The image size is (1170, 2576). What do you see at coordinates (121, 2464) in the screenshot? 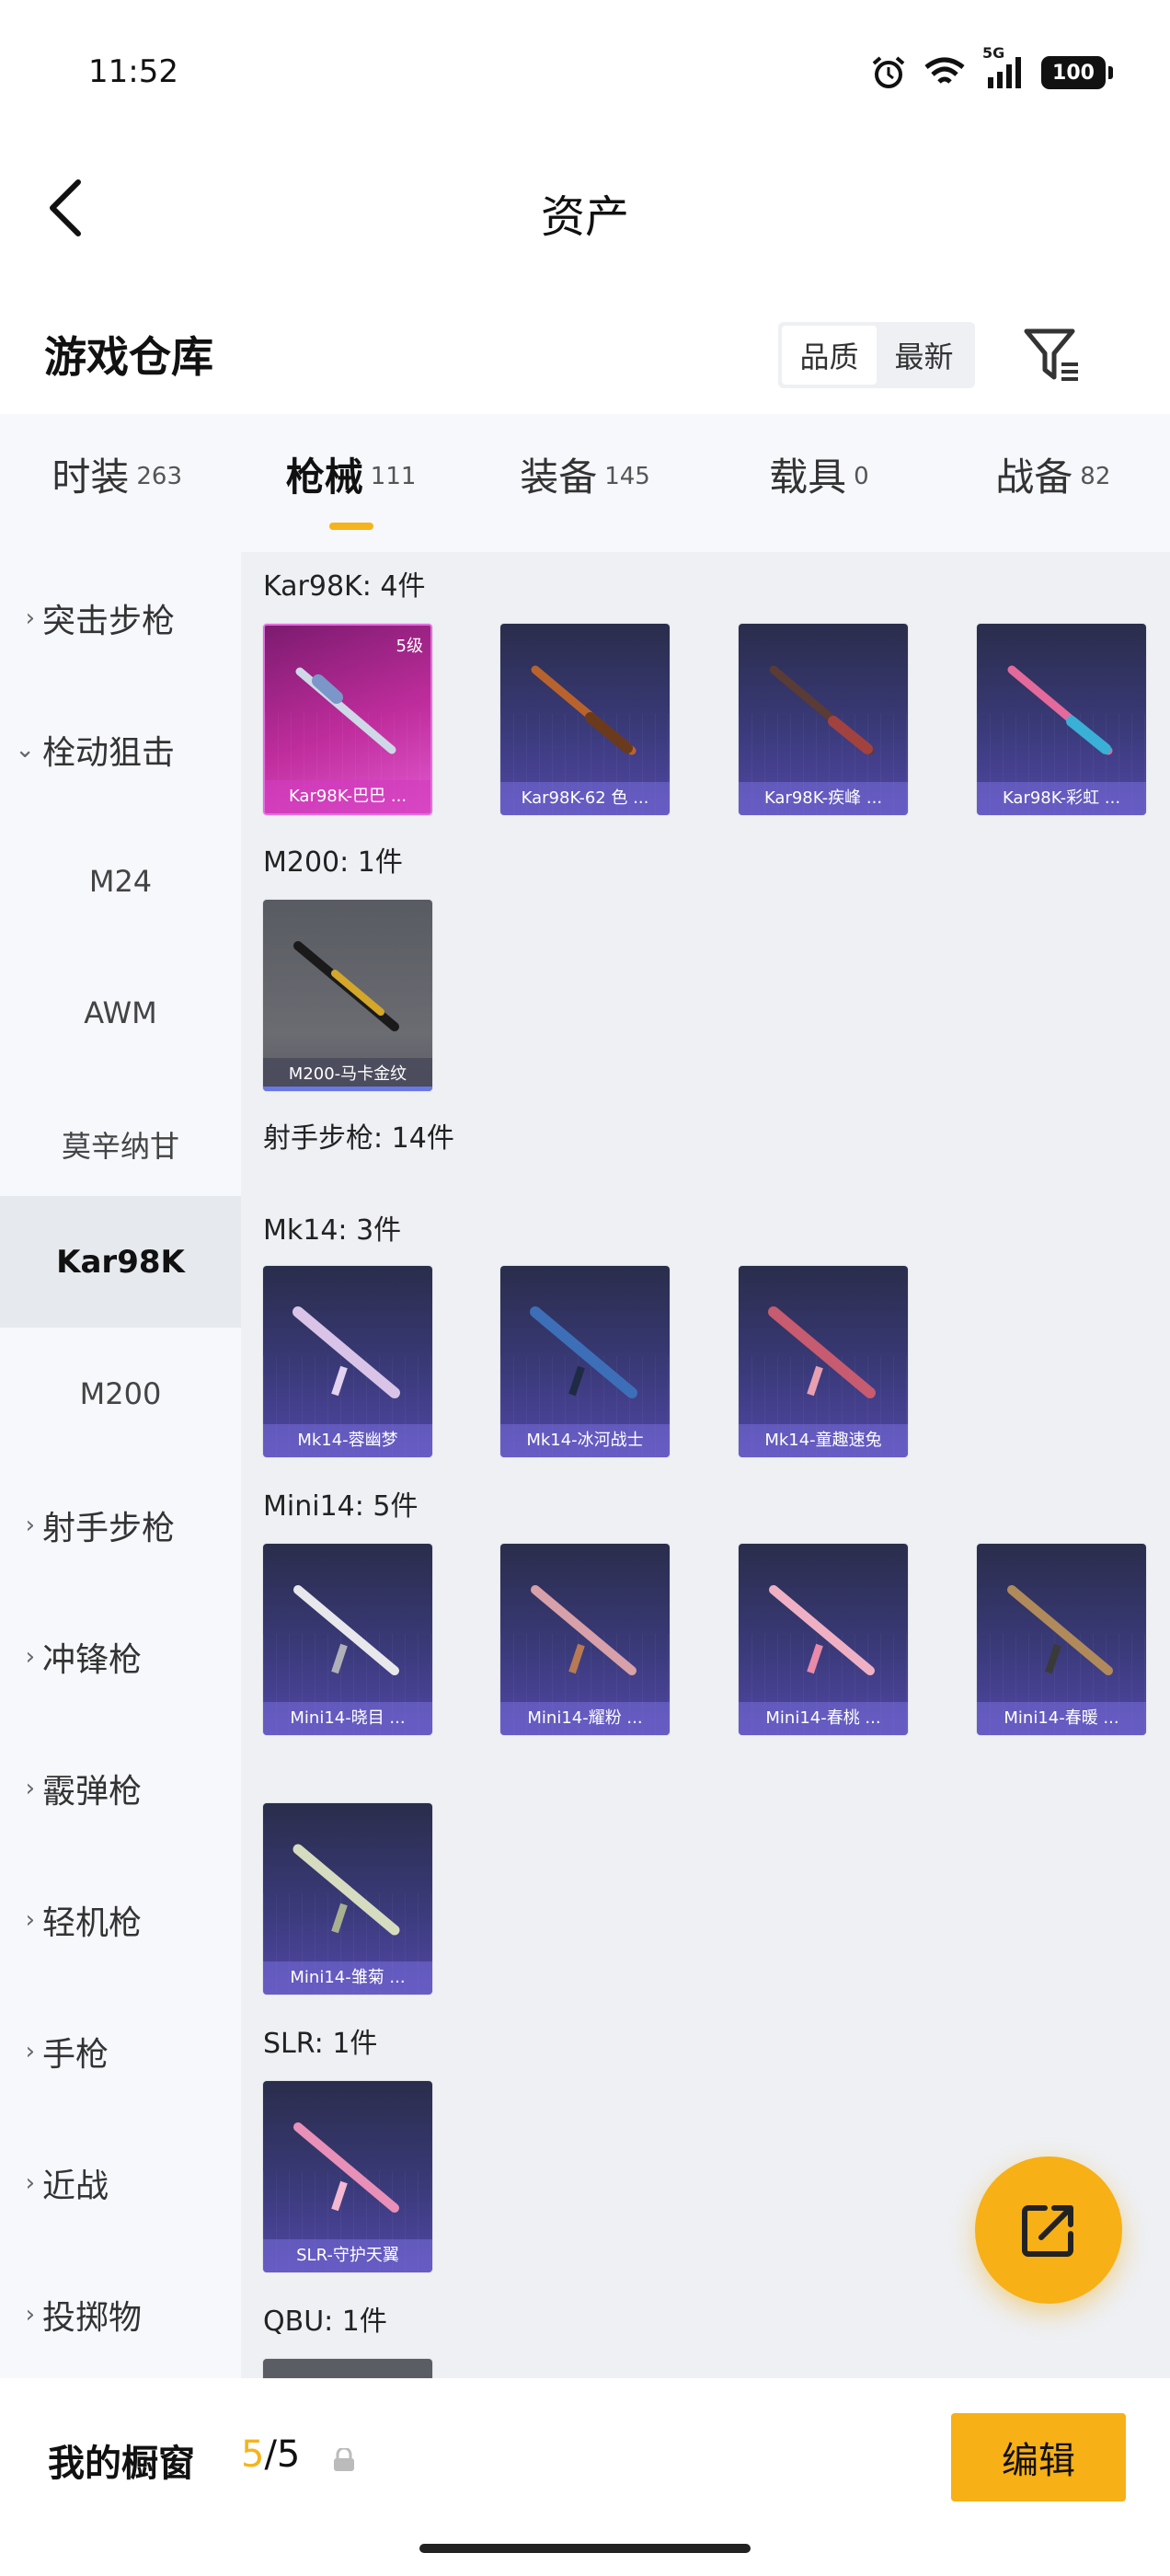
I see `showcase-label: 我的橱窗` at bounding box center [121, 2464].